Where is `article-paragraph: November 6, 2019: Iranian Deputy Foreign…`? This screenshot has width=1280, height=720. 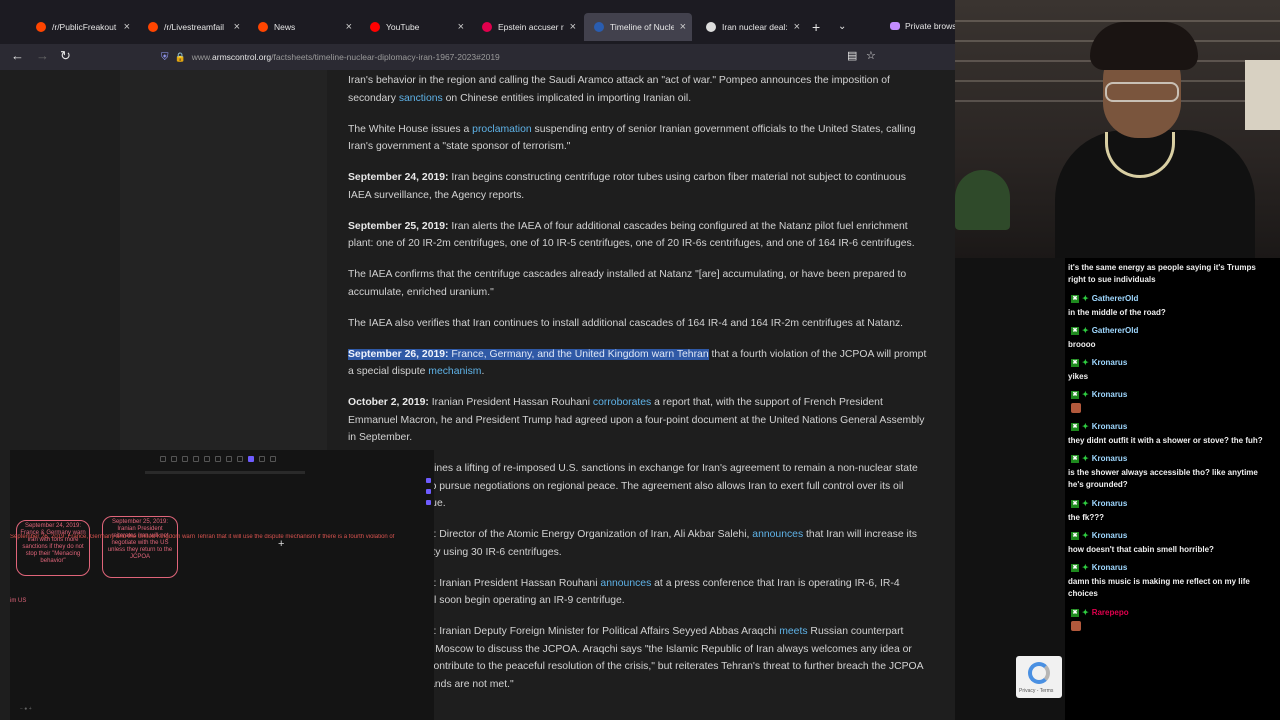
article-paragraph: November 6, 2019: Iranian Deputy Foreign… is located at coordinates (635, 658).